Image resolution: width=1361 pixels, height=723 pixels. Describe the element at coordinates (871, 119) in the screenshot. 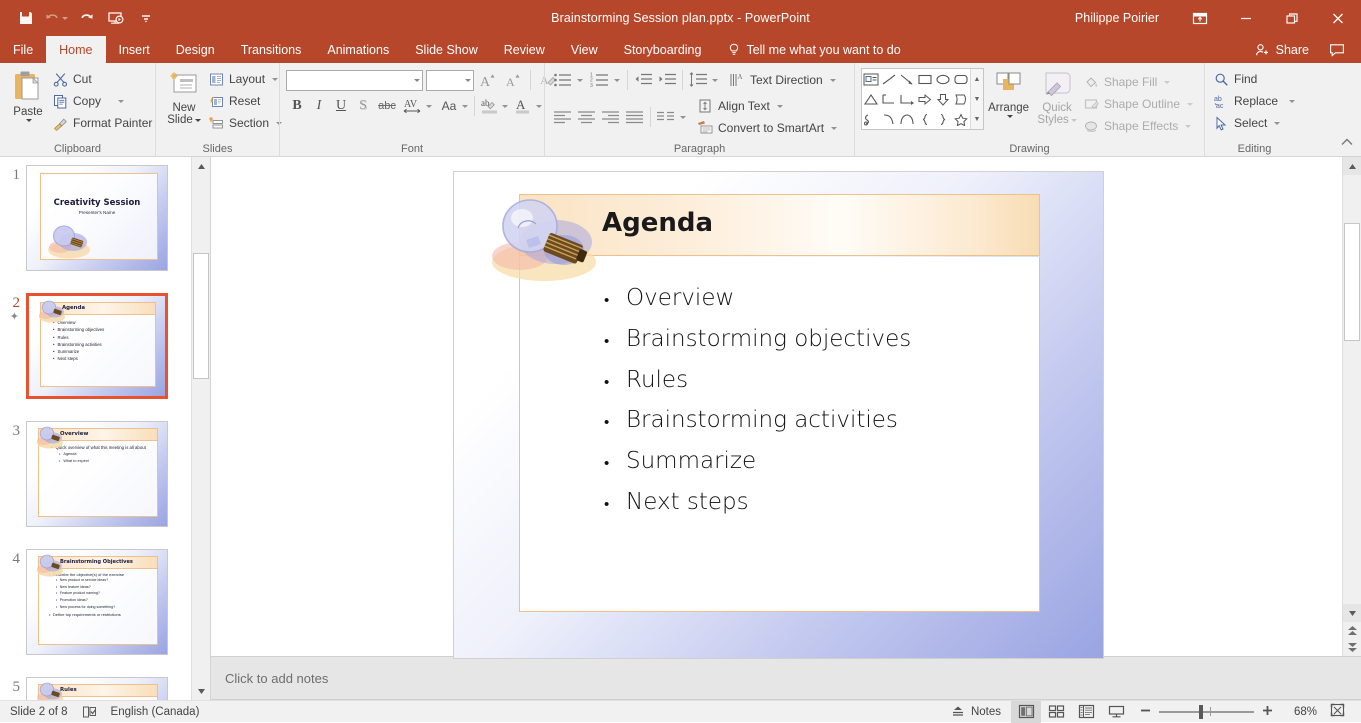

I see `shape-scribble` at that location.